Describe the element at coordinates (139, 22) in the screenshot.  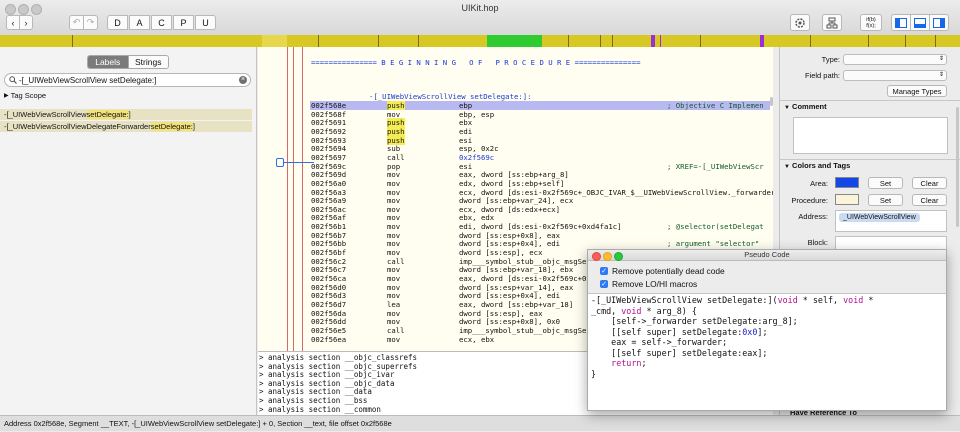
I see `mode-a-button: A` at that location.